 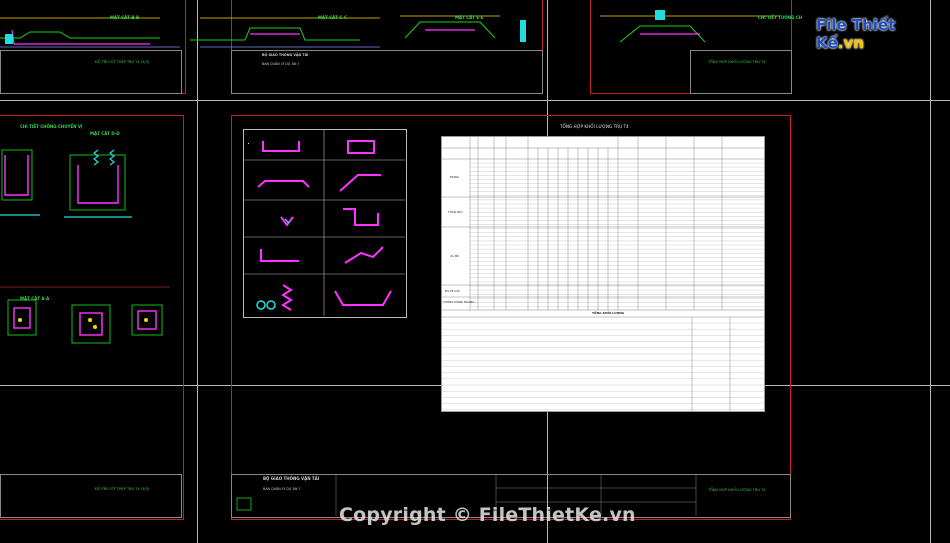 What do you see at coordinates (282, 489) in the screenshot?
I see `title-block-bottom-org2: BAN QUẢN LÝ DỰ ÁN 7` at bounding box center [282, 489].